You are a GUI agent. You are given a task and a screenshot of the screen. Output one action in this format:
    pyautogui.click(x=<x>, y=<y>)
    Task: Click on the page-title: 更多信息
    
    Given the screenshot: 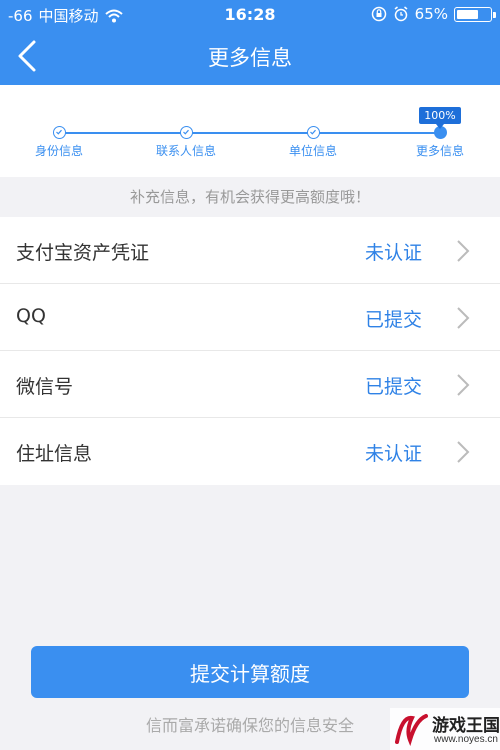 What is the action you would take?
    pyautogui.click(x=250, y=58)
    